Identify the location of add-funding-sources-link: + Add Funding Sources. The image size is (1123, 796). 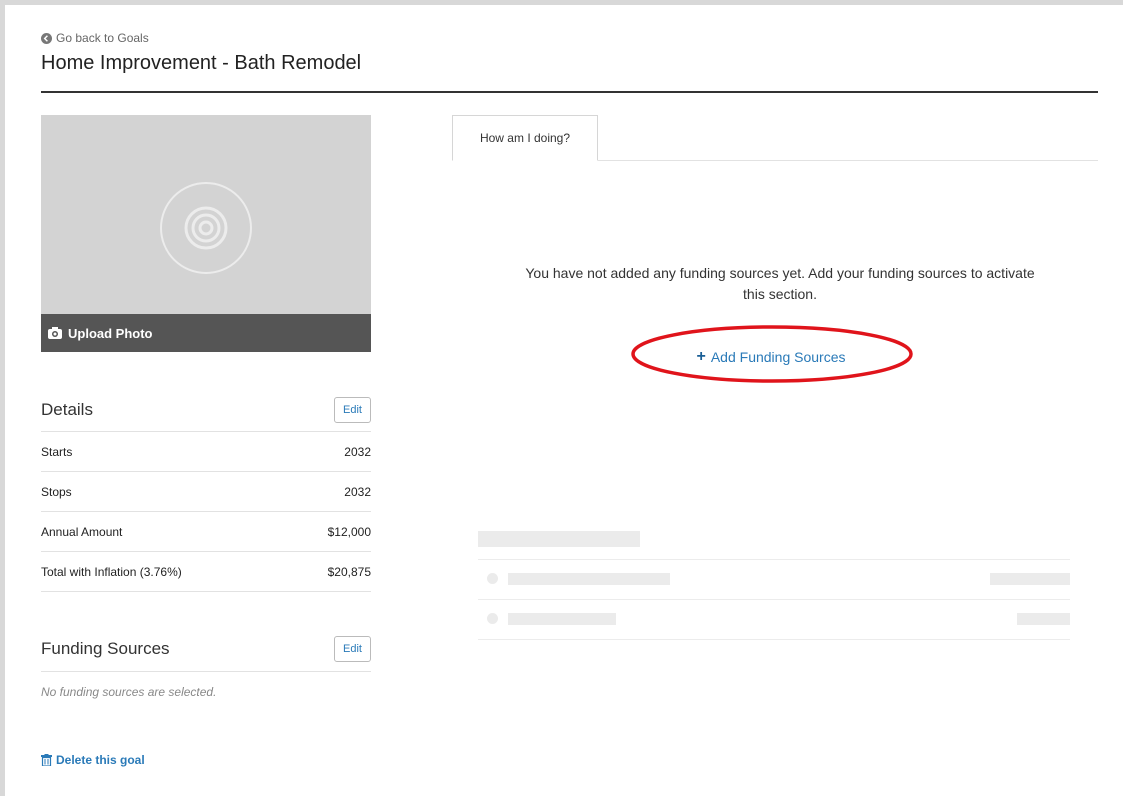
(771, 357).